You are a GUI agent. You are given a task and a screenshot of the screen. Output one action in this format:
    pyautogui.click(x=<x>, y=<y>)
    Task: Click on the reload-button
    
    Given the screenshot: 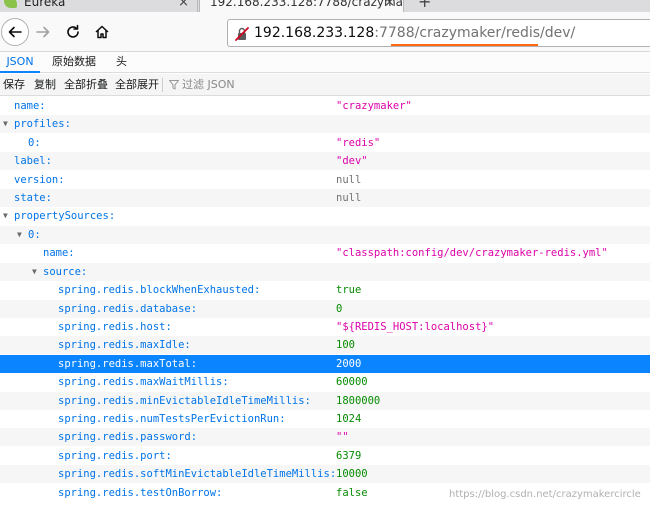 What is the action you would take?
    pyautogui.click(x=73, y=32)
    